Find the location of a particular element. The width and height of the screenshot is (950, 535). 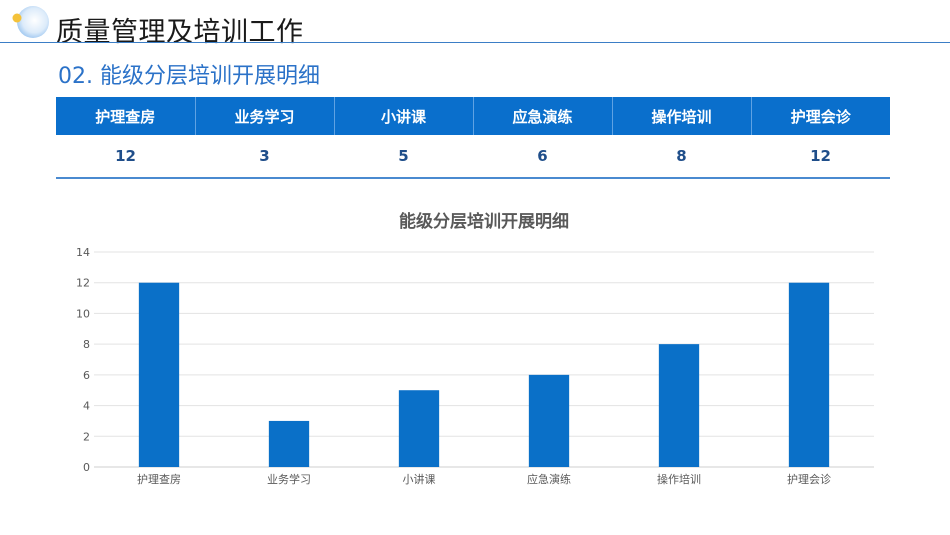

value-cell: 8 is located at coordinates (681, 157).